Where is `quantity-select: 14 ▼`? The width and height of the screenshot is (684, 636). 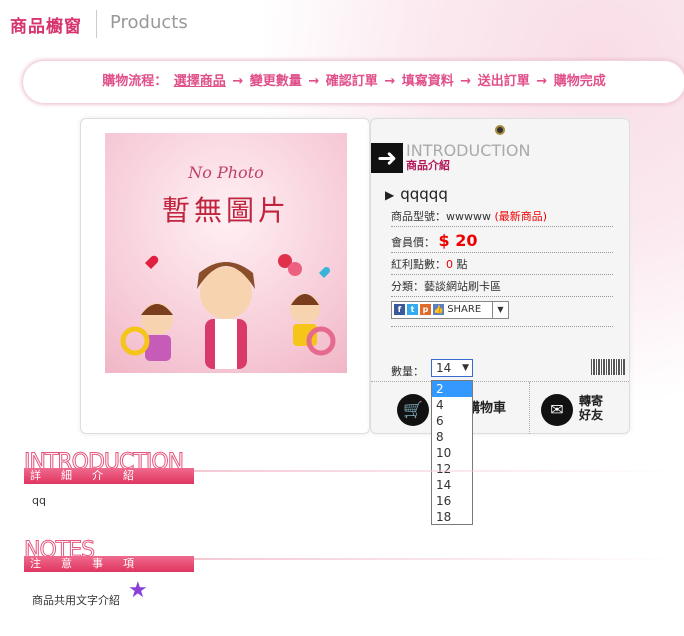
quantity-select: 14 ▼ is located at coordinates (452, 368).